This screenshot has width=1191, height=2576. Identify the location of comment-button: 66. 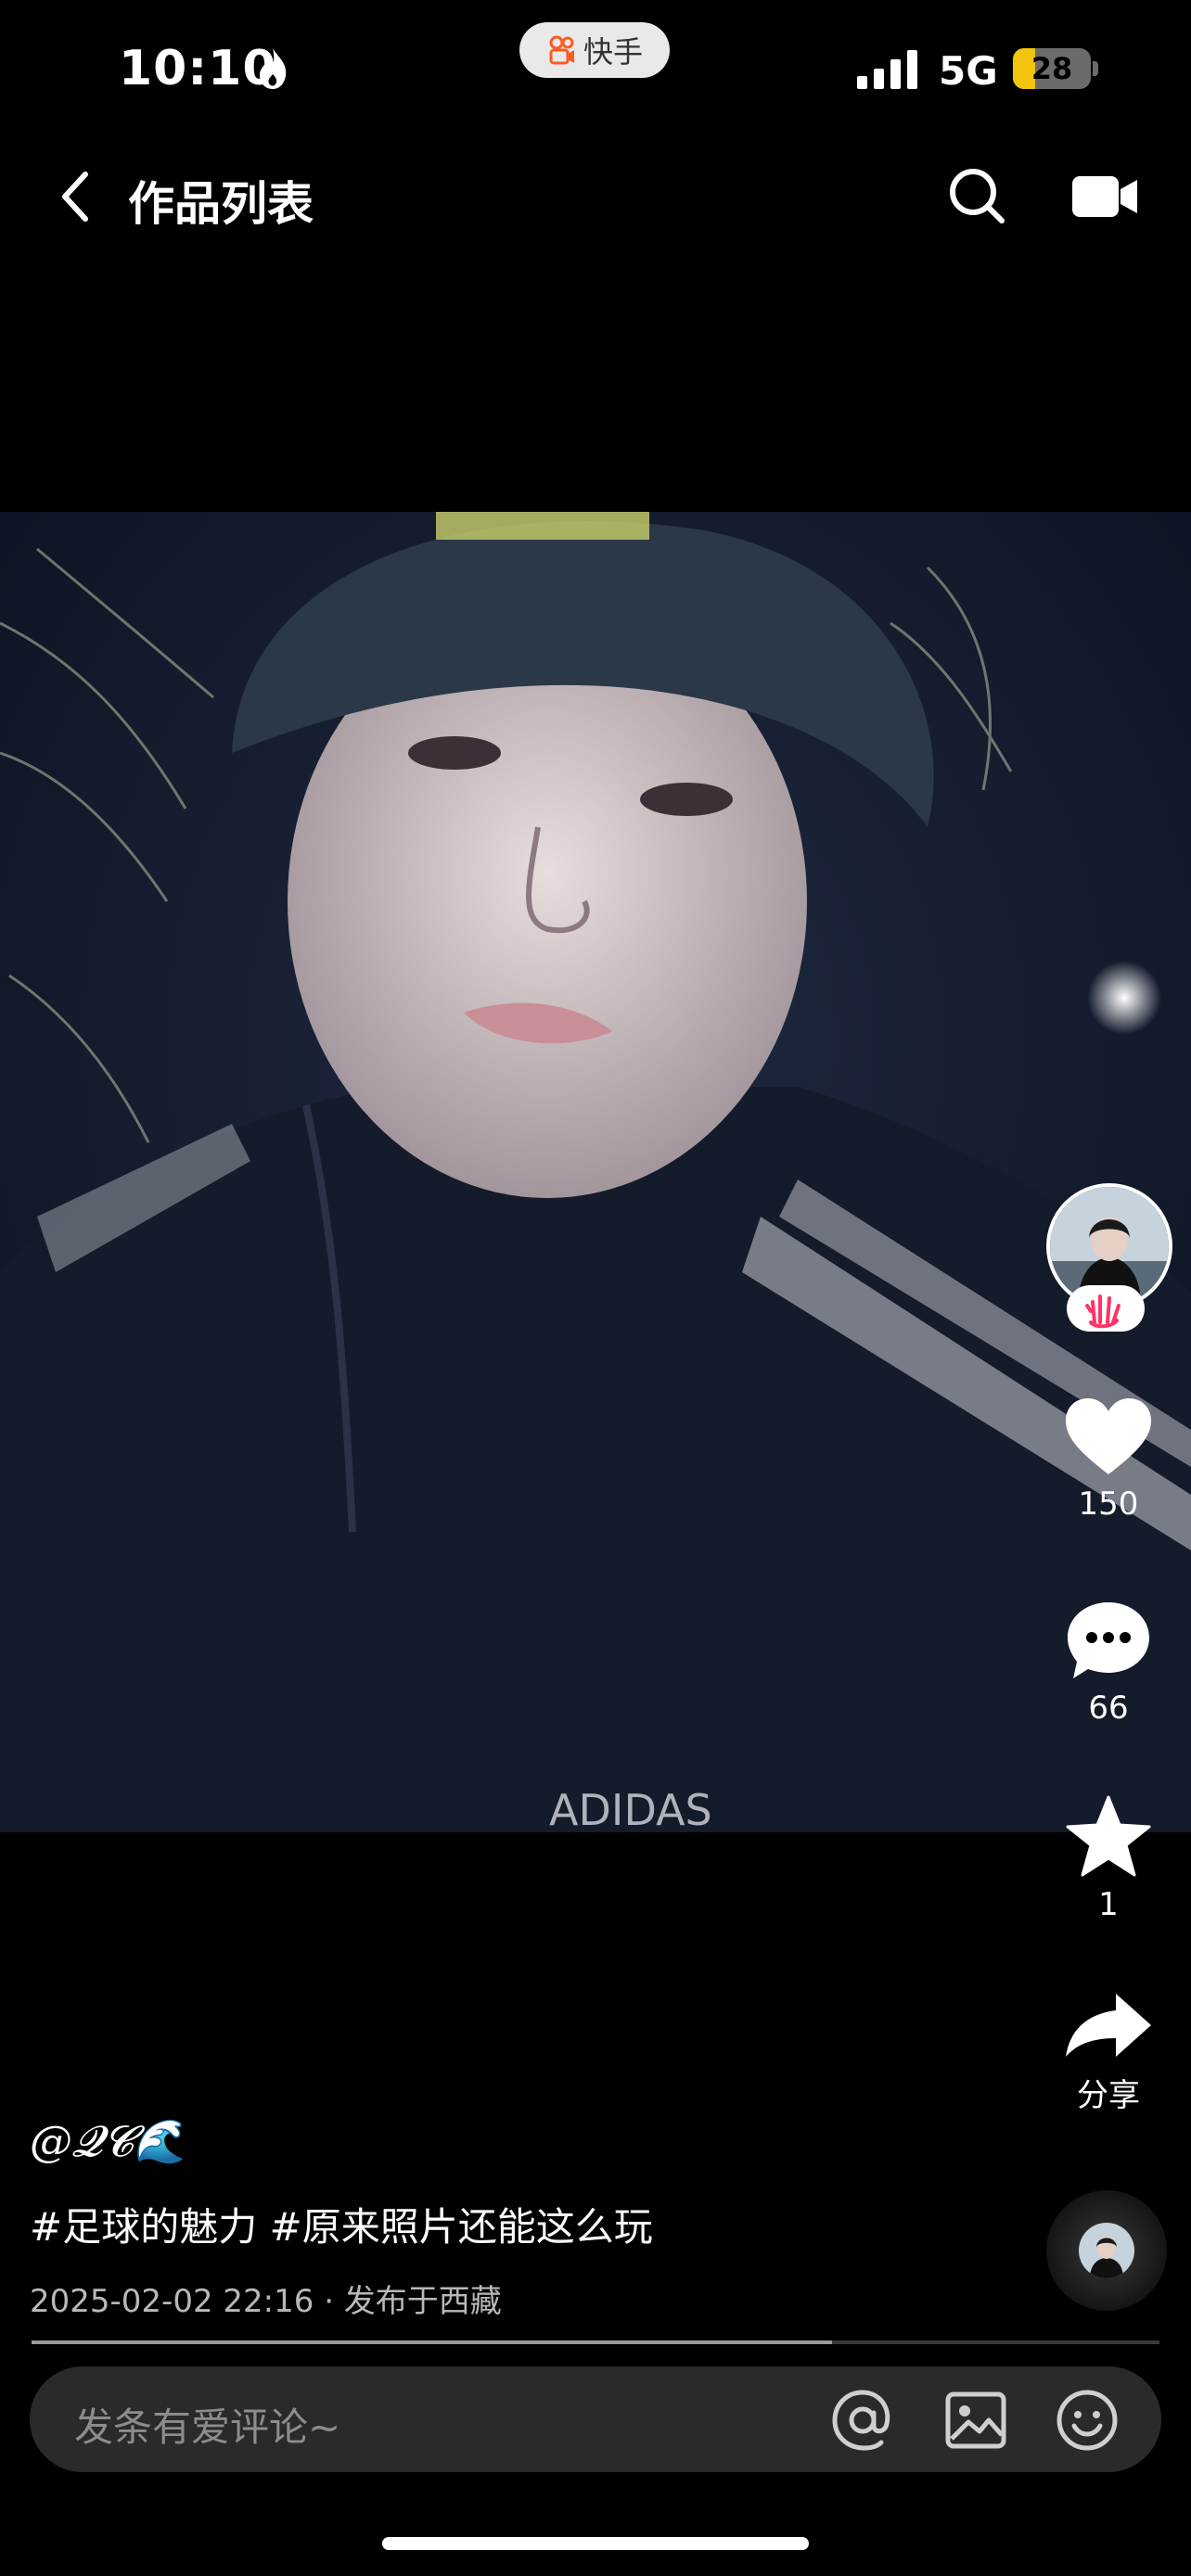
(1108, 1664).